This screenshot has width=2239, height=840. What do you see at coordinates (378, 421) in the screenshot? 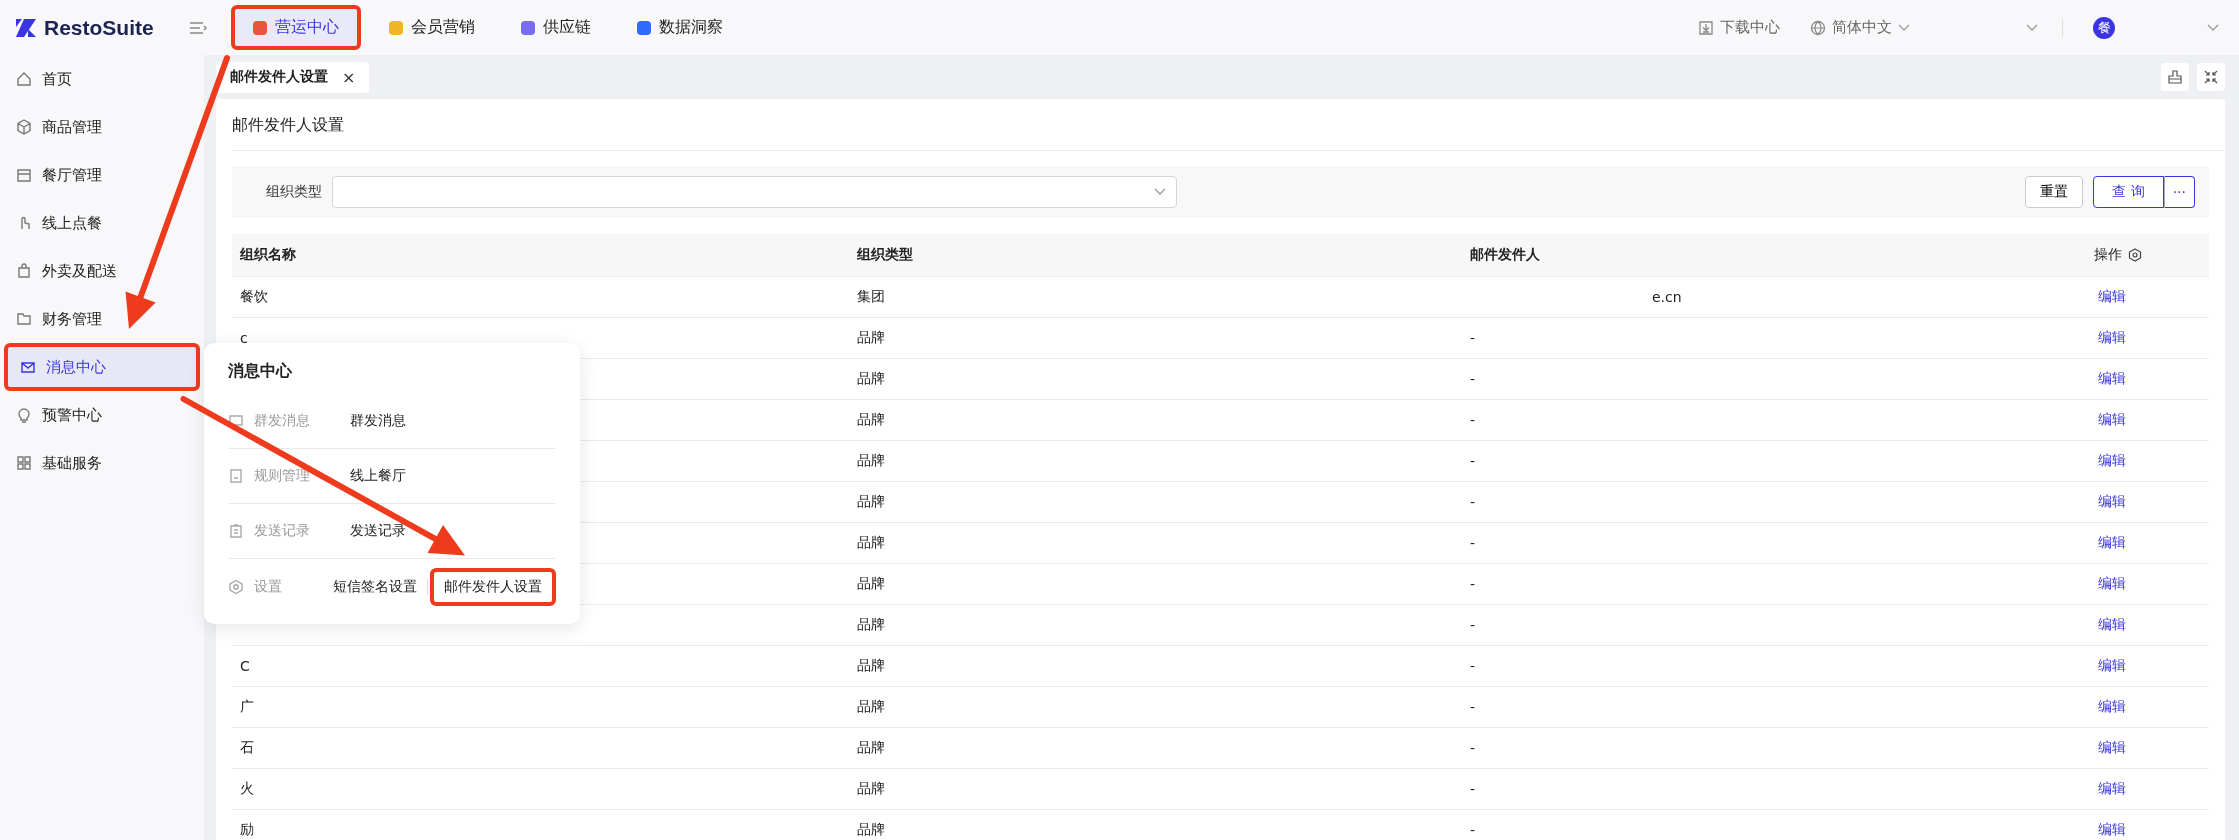
I see `menu-link: 群发消息` at bounding box center [378, 421].